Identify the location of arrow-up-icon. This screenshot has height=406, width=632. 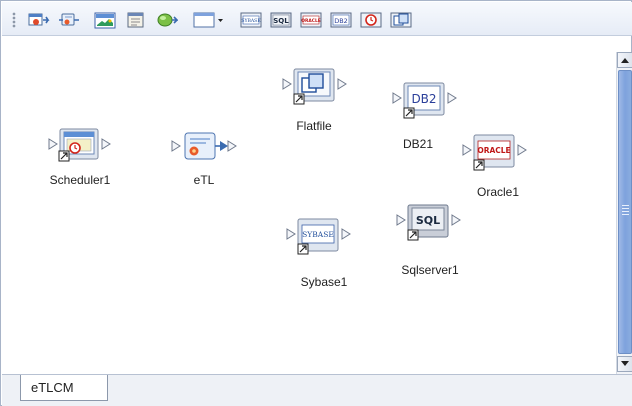
(625, 60).